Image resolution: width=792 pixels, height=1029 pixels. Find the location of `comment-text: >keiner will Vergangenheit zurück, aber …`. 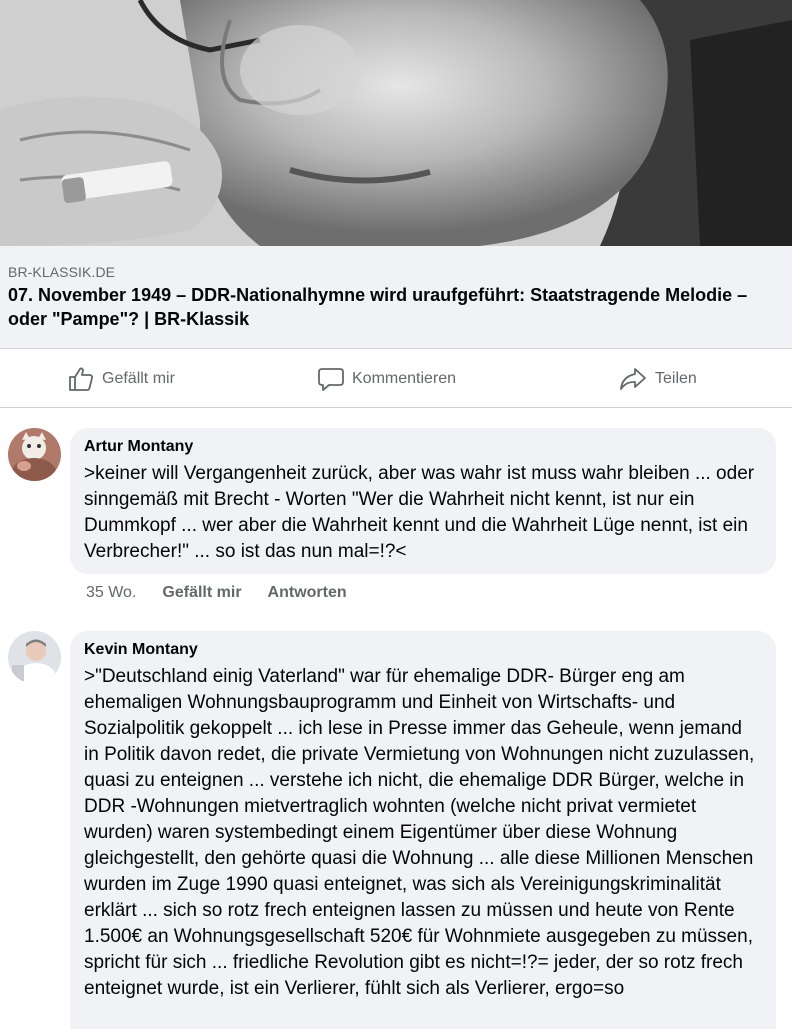

comment-text: >keiner will Vergangenheit zurück, aber … is located at coordinates (419, 512).